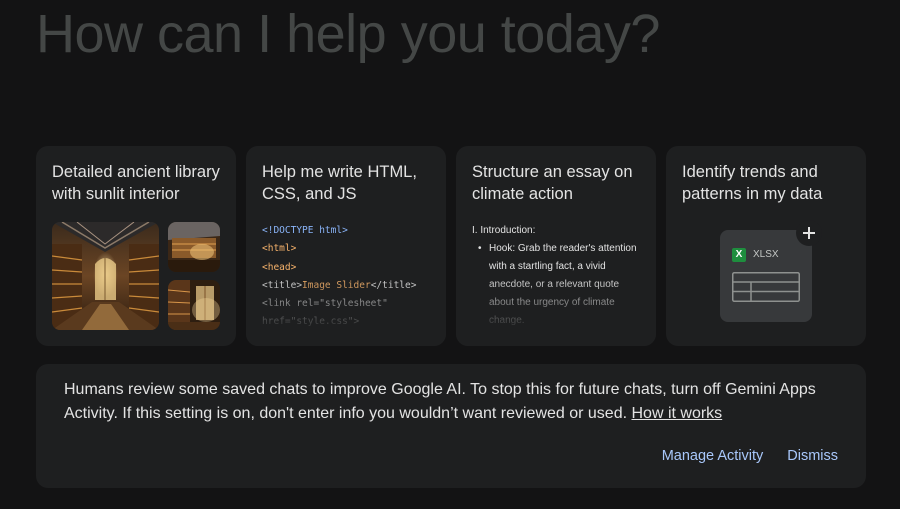 The image size is (900, 509). What do you see at coordinates (339, 183) in the screenshot?
I see `card-title: Help me write HTML, CSS, and JS` at bounding box center [339, 183].